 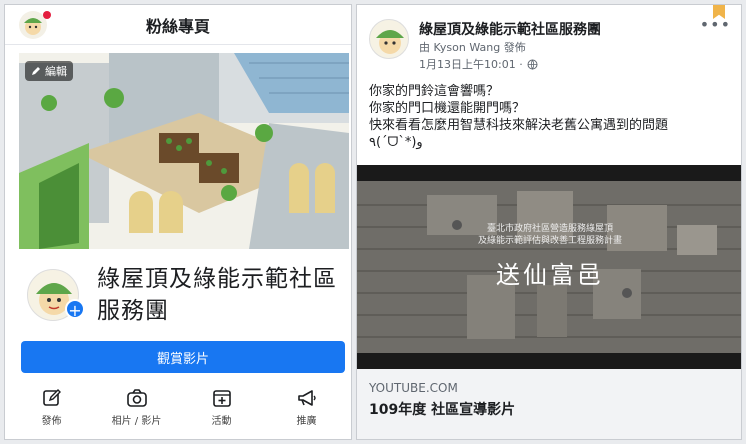 What do you see at coordinates (532, 64) in the screenshot?
I see `globe-icon` at bounding box center [532, 64].